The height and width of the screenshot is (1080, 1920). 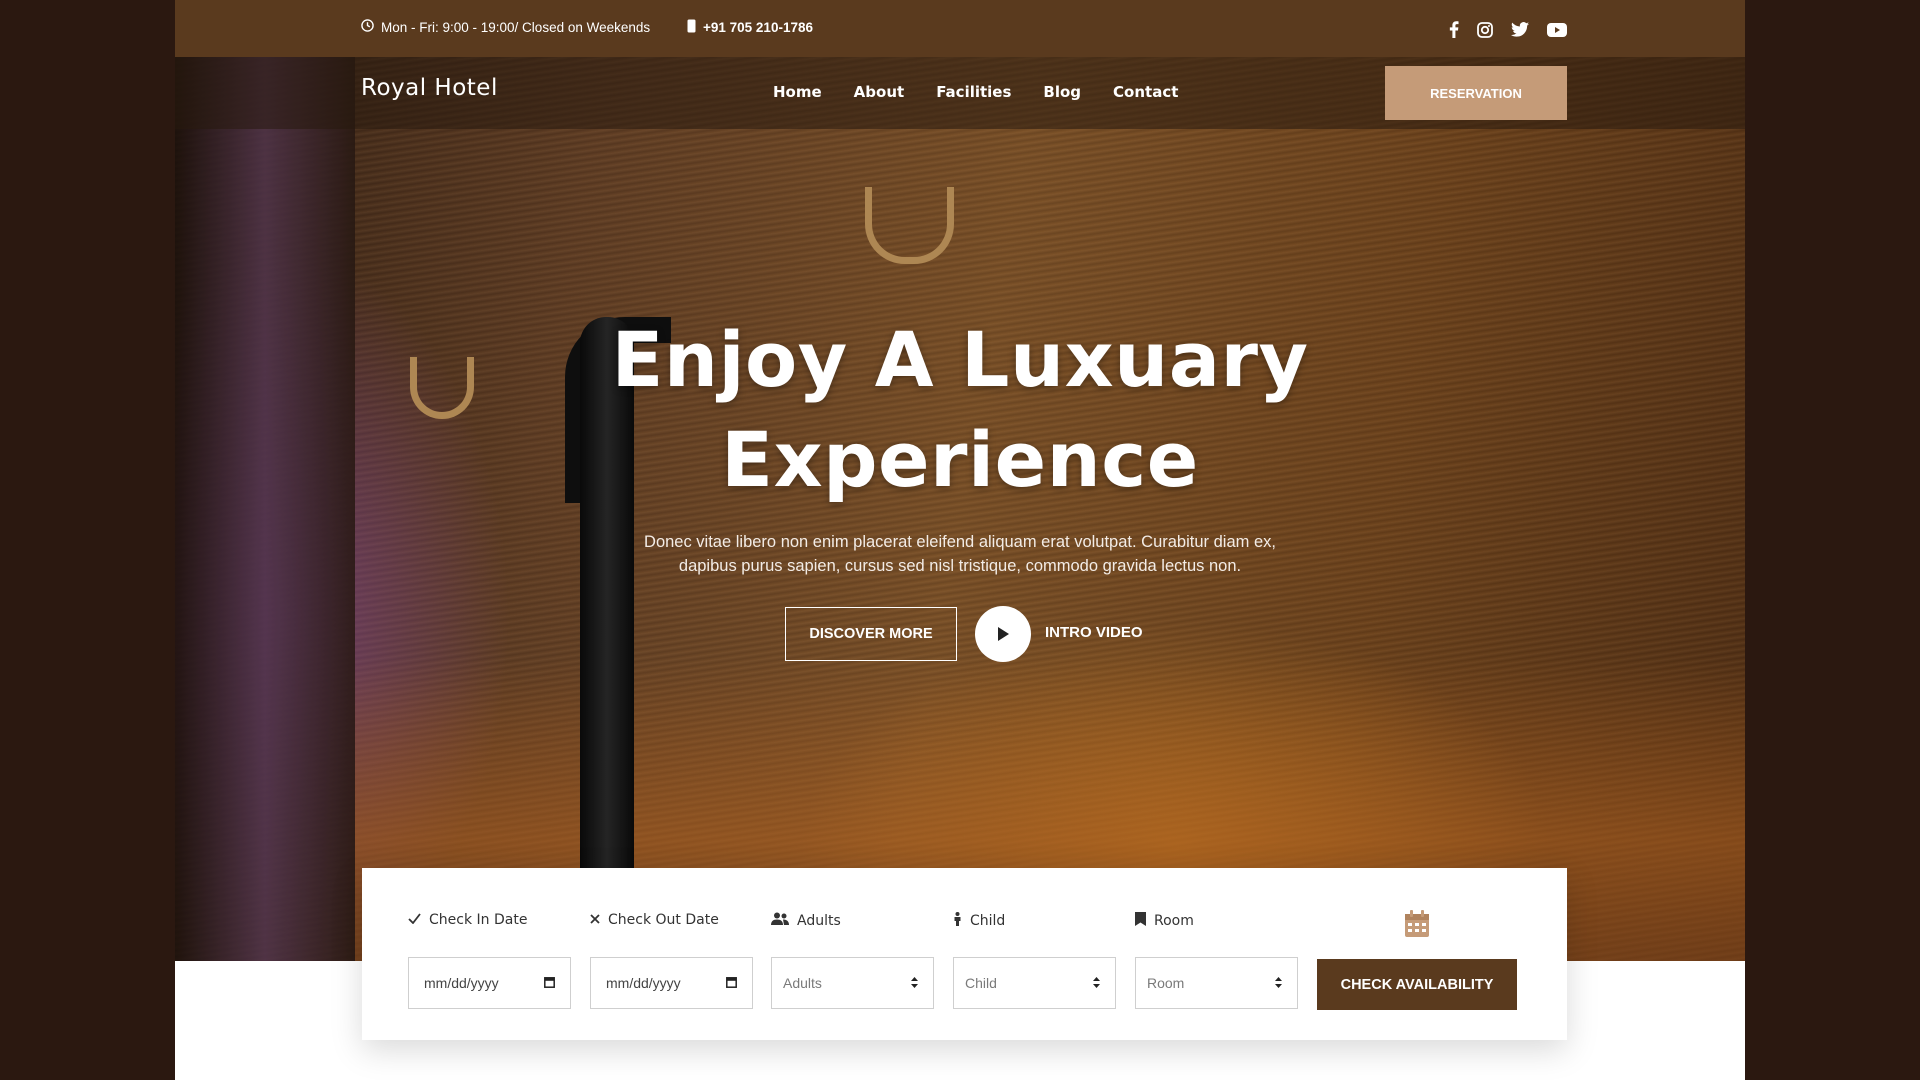 What do you see at coordinates (871, 634) in the screenshot?
I see `discover-more-button: DISCOVER MORE` at bounding box center [871, 634].